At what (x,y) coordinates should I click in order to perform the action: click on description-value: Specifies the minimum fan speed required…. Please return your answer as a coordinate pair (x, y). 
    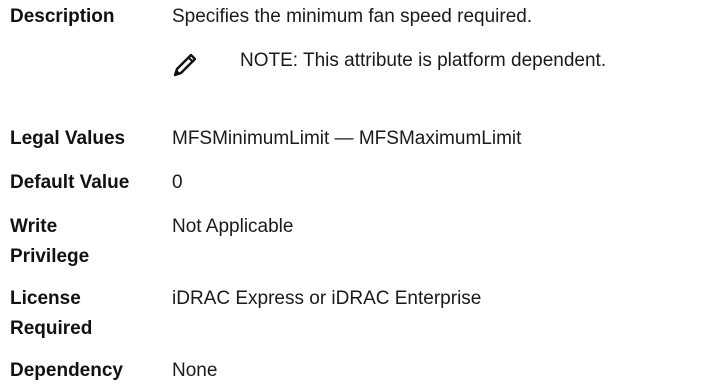
    Looking at the image, I should click on (352, 16).